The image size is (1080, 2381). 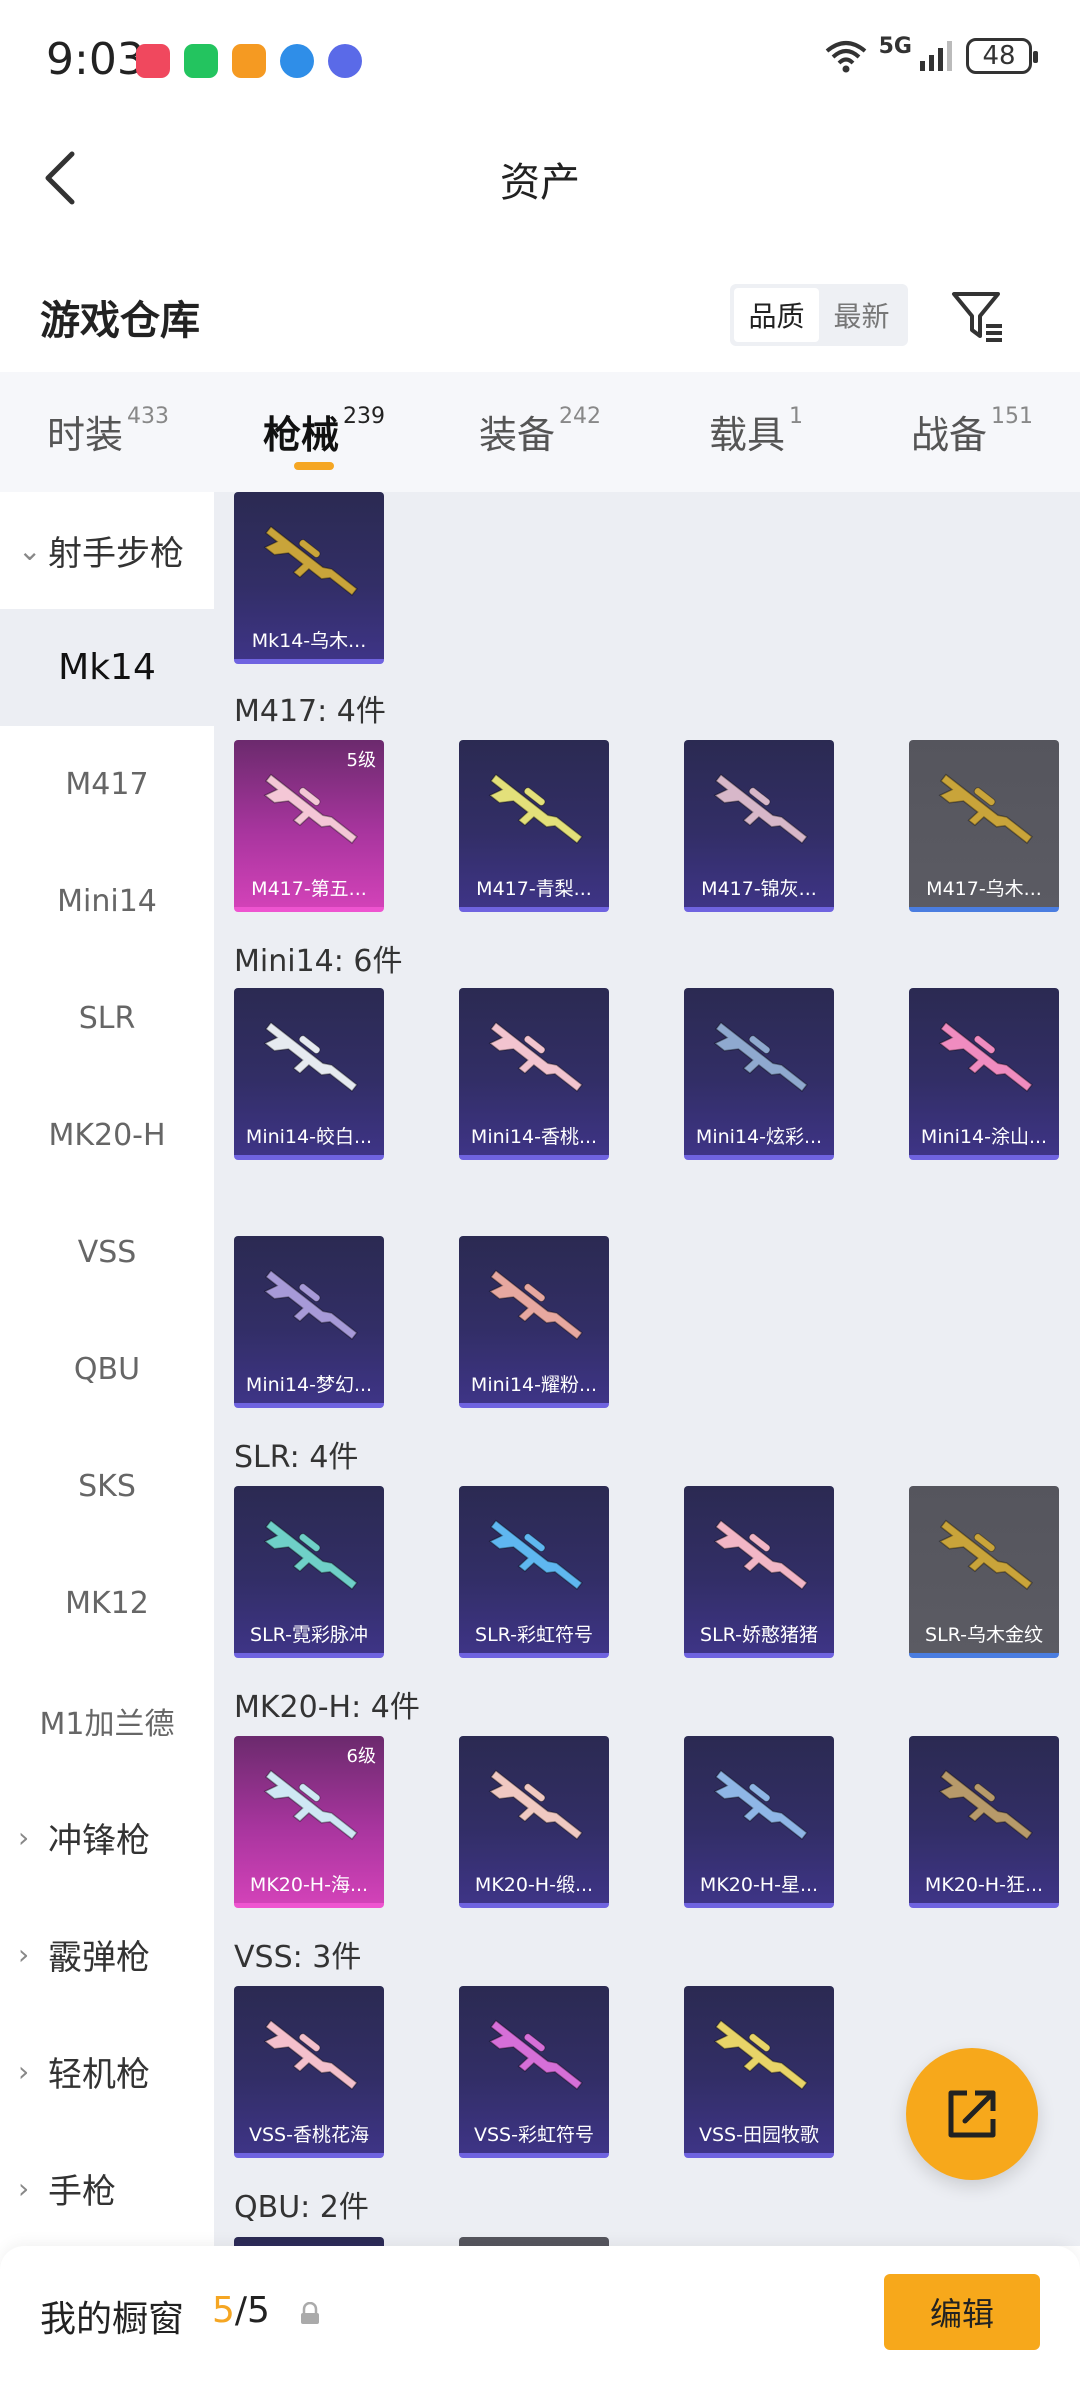 I want to click on skin-card: SLR-彩虹符号, so click(x=534, y=1572).